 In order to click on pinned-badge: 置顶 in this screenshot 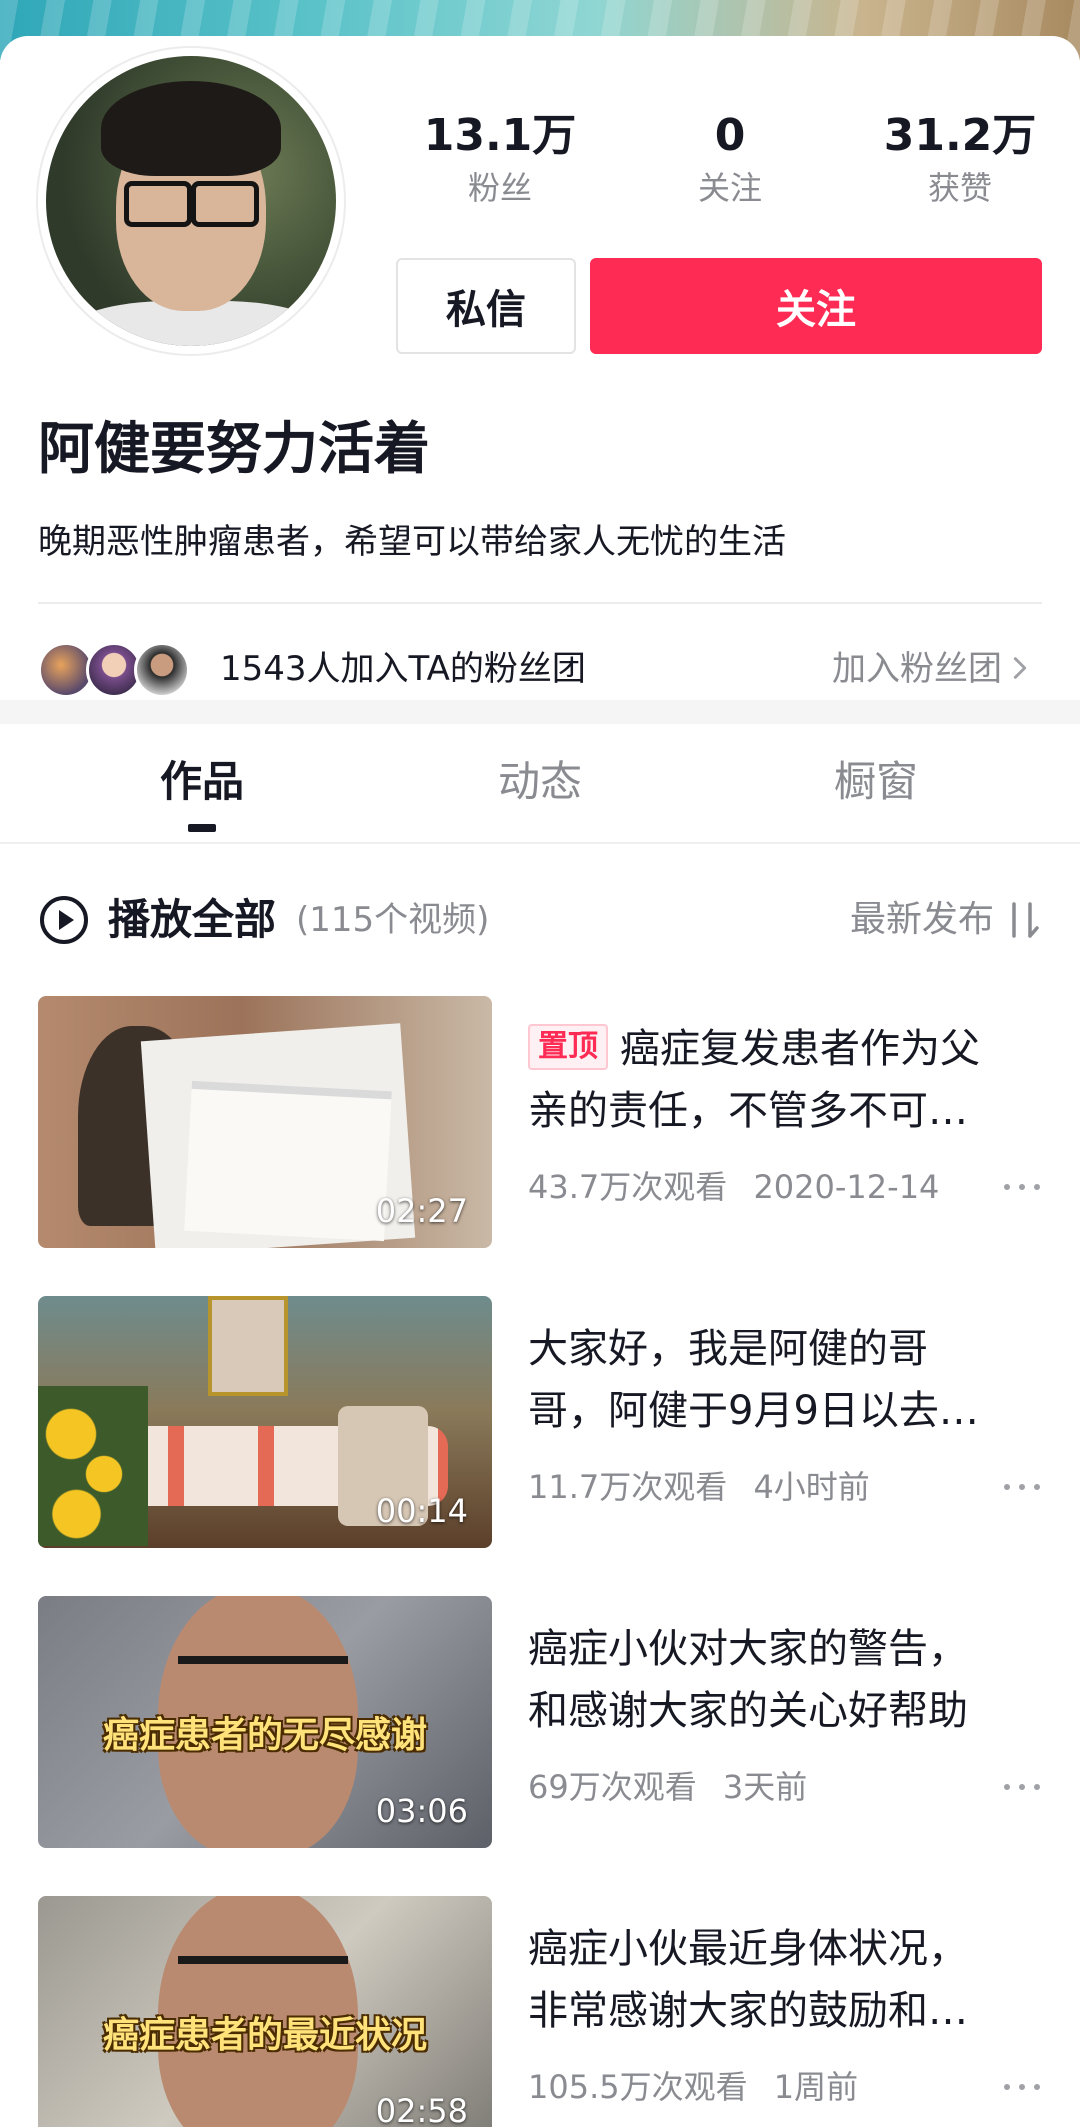, I will do `click(568, 1047)`.